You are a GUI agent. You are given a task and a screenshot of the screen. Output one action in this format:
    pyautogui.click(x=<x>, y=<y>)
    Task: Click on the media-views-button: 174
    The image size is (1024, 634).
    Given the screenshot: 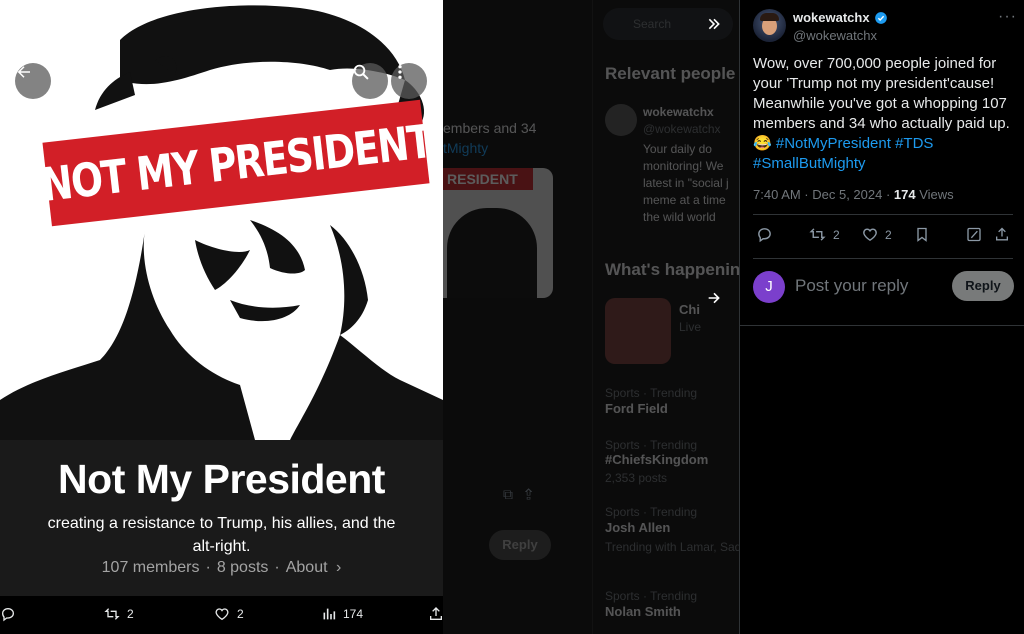 What is the action you would take?
    pyautogui.click(x=342, y=614)
    